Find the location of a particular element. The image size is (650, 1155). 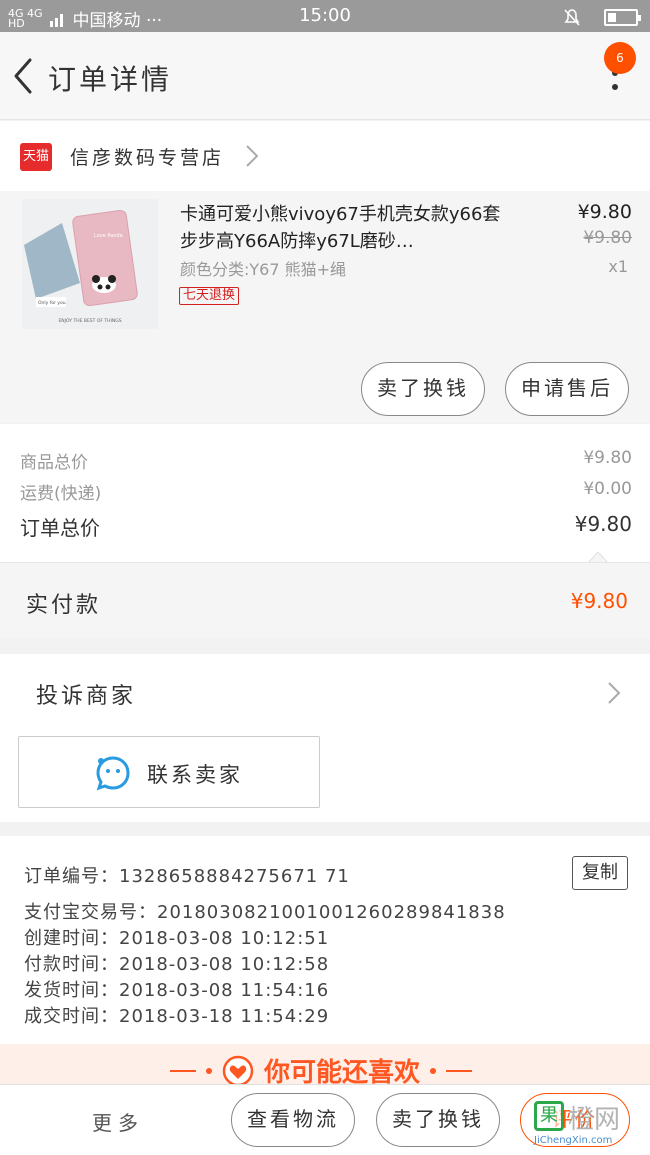

goods-total-row: 商品总价 ¥9.80 is located at coordinates (326, 460).